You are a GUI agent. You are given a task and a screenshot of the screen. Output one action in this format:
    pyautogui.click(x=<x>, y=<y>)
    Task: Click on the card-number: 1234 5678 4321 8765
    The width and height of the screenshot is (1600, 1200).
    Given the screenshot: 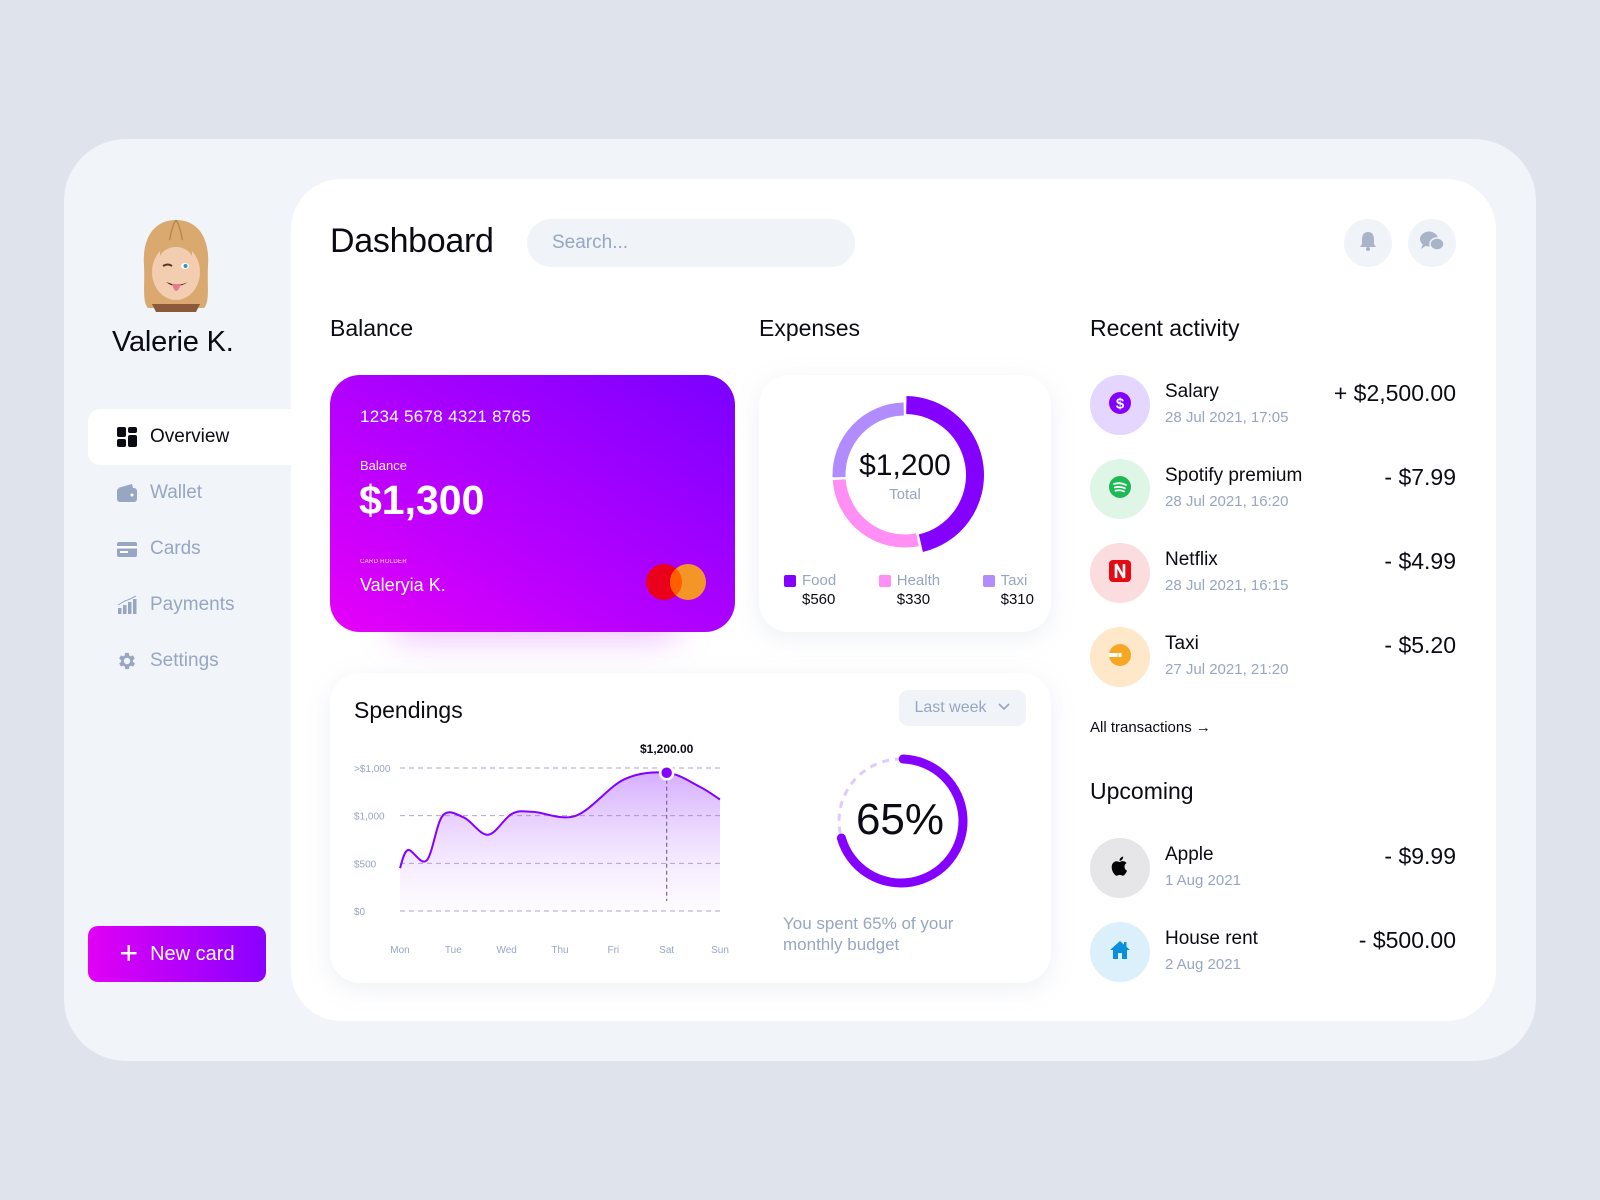 What is the action you would take?
    pyautogui.click(x=446, y=416)
    